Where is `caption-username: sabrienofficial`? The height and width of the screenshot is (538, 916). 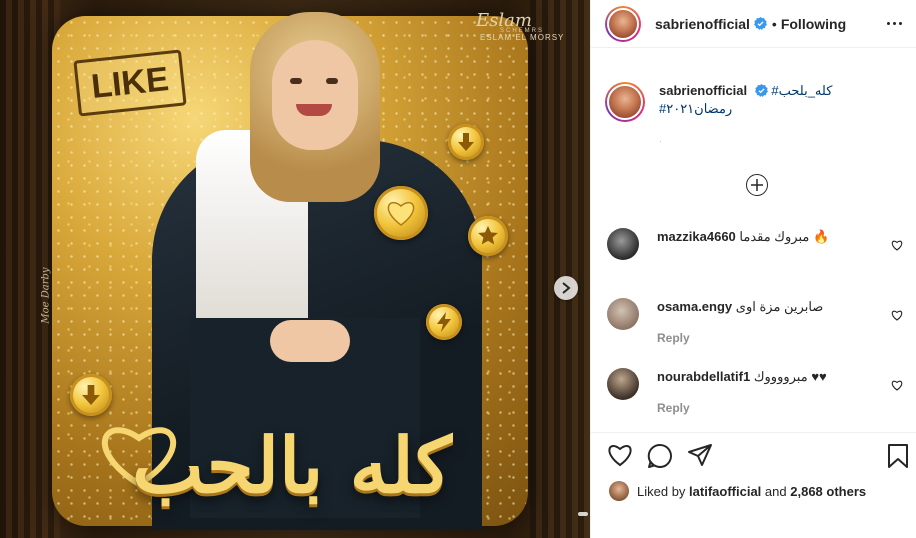
caption-username: sabrienofficial is located at coordinates (703, 90).